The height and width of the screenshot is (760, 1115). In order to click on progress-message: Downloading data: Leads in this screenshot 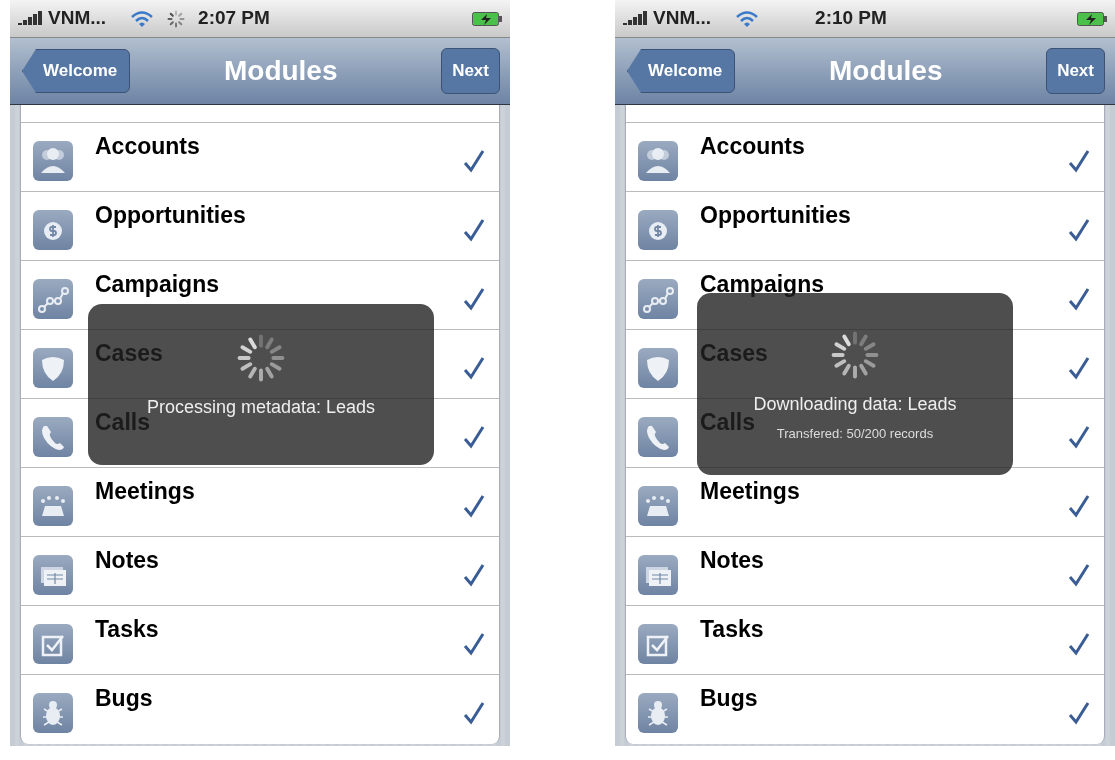, I will do `click(855, 403)`.